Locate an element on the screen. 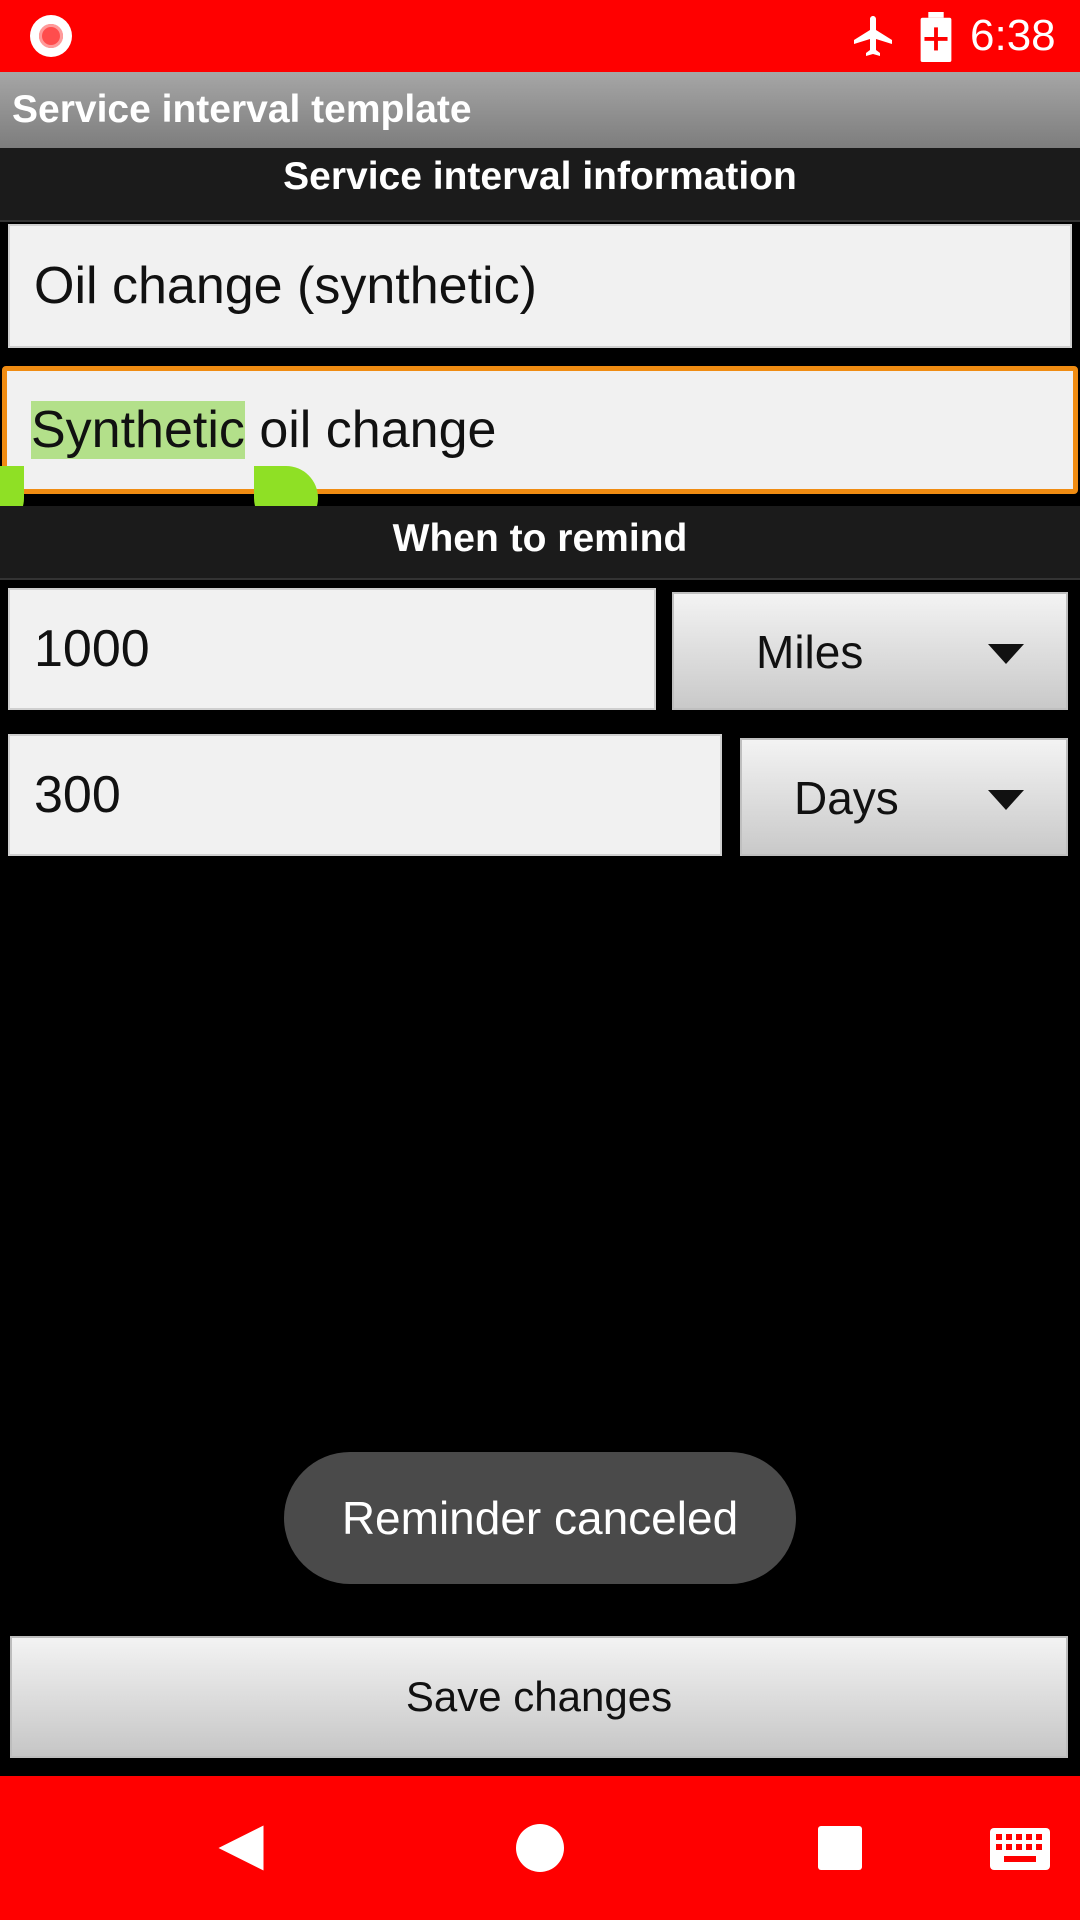  keyboard-icon is located at coordinates (1020, 1849).